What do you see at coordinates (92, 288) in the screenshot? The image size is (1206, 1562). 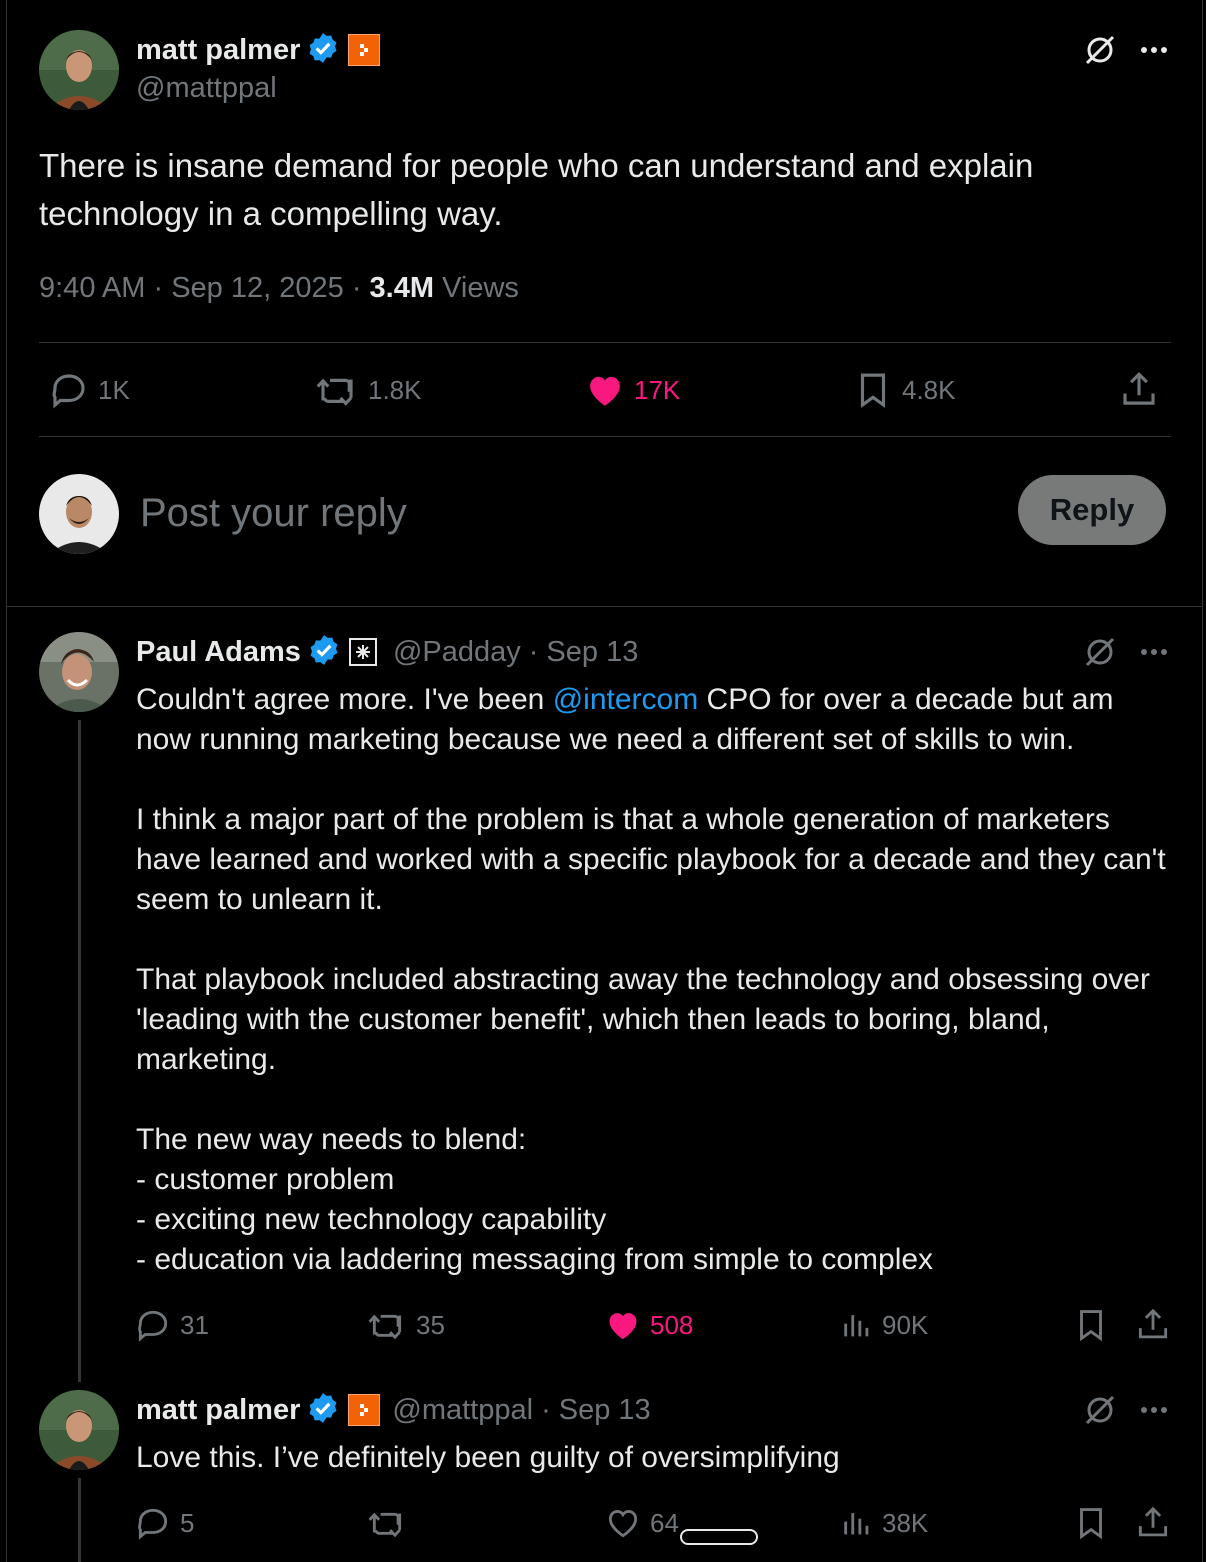 I see `post-time: 9:40 AM` at bounding box center [92, 288].